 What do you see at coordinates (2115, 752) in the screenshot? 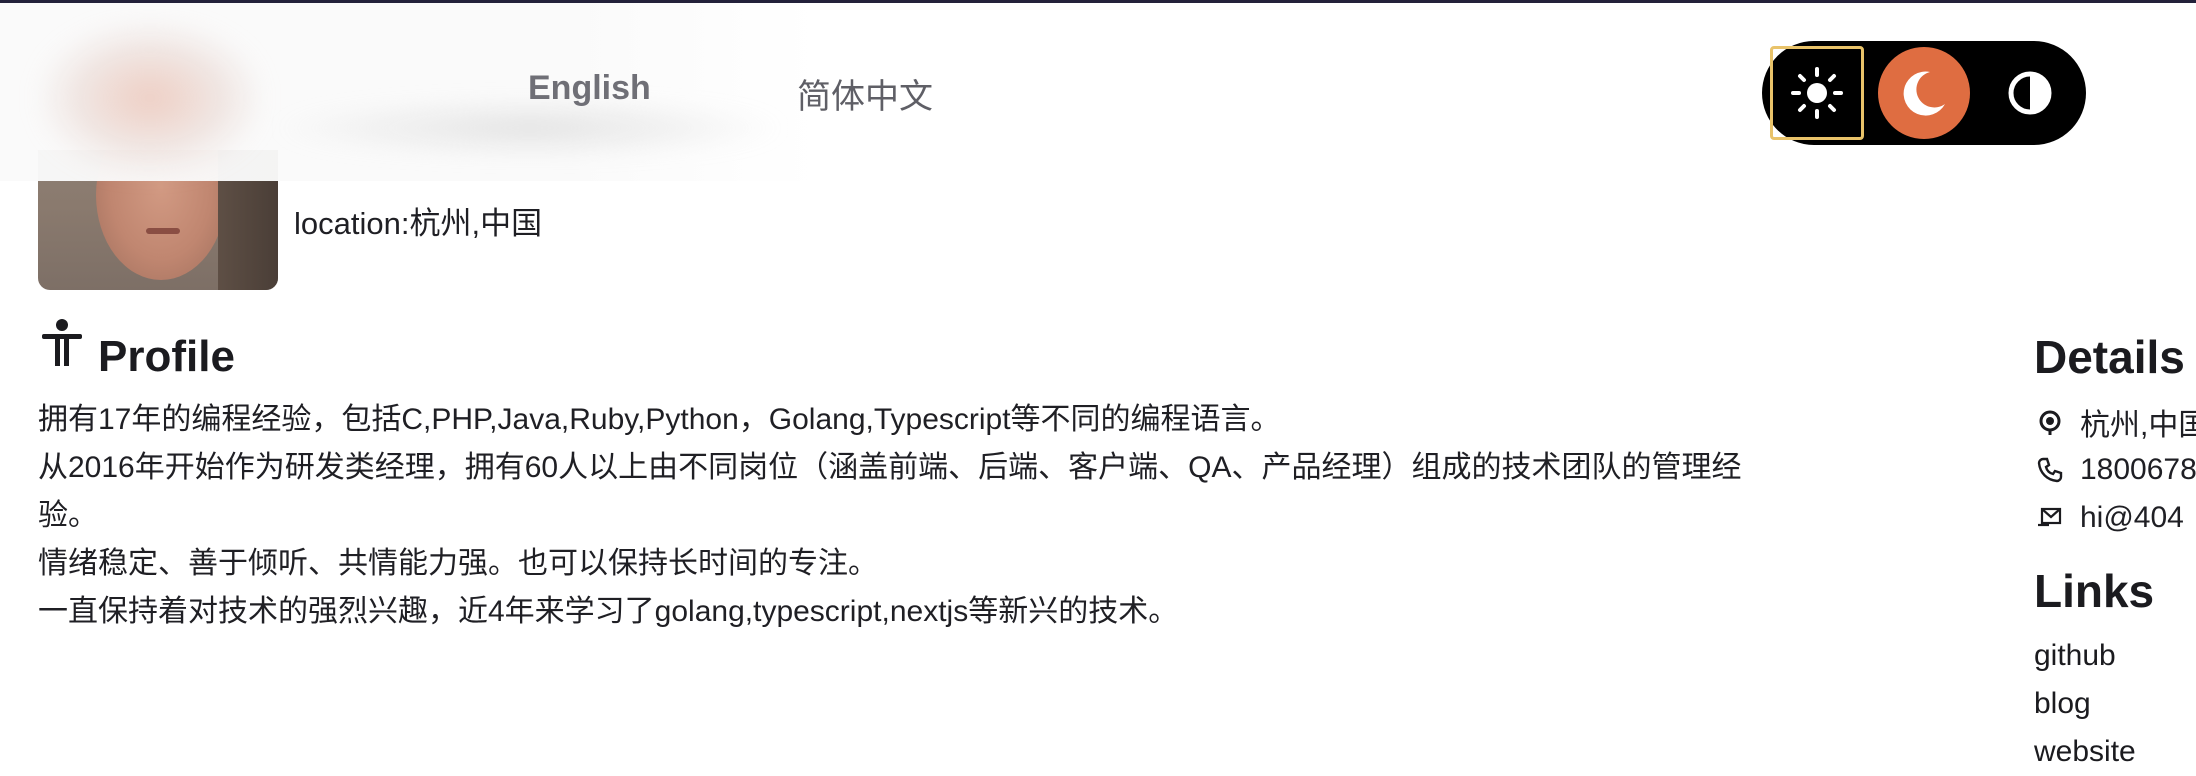
I see `link-website: website` at bounding box center [2115, 752].